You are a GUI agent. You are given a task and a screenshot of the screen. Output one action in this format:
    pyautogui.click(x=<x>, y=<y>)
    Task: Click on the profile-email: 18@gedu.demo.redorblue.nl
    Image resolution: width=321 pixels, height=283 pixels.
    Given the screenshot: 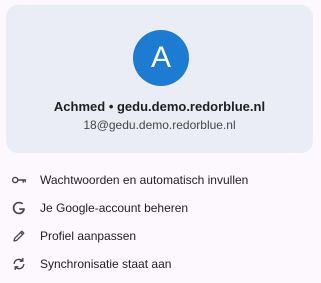 What is the action you would take?
    pyautogui.click(x=159, y=125)
    